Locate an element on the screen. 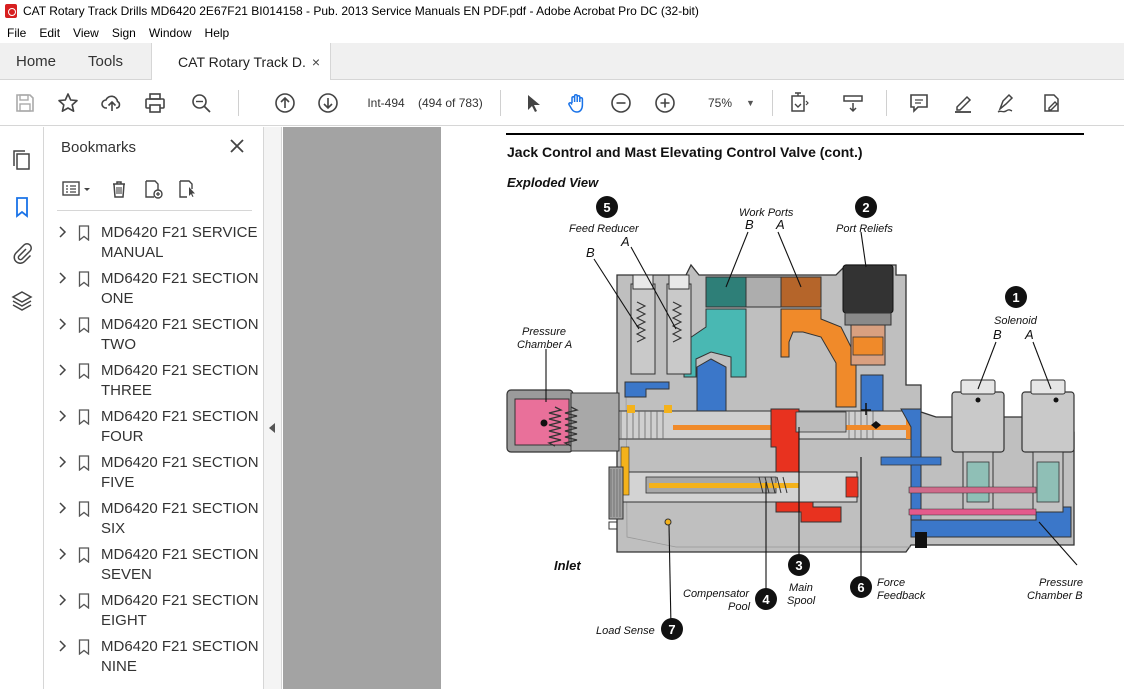 Image resolution: width=1124 pixels, height=689 pixels. chevron-down-icon: ▼ is located at coordinates (750, 103).